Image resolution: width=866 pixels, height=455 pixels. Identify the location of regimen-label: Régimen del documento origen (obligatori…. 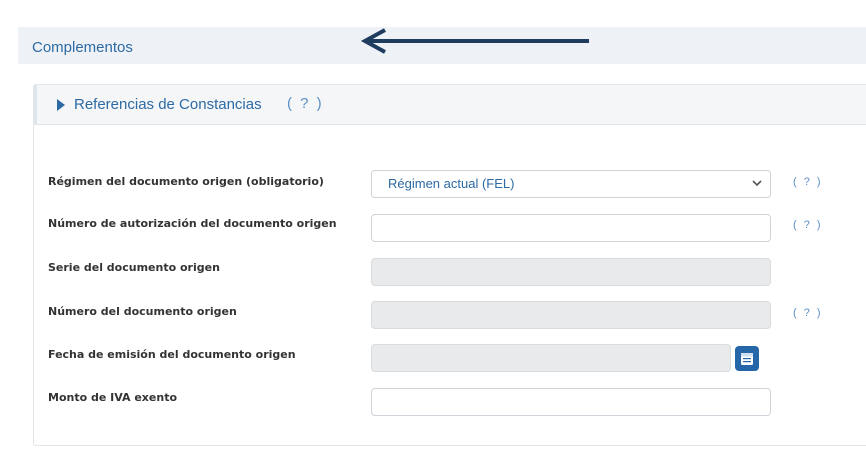
(186, 181).